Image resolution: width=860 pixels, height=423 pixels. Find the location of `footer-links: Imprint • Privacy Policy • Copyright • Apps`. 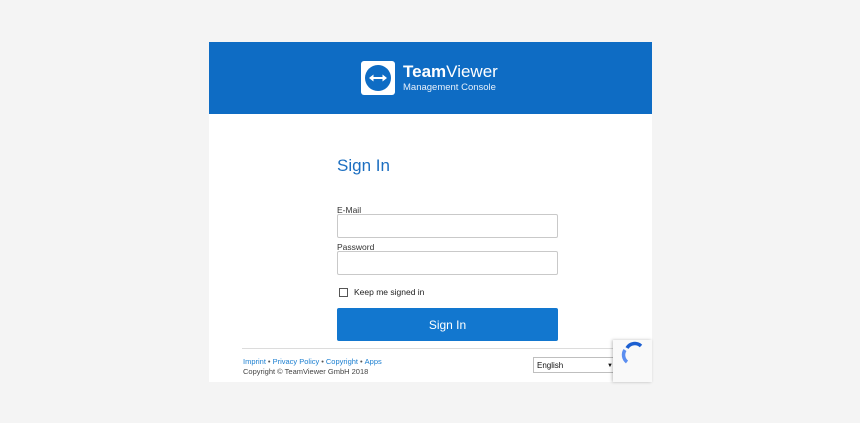

footer-links: Imprint • Privacy Policy • Copyright • Apps is located at coordinates (312, 361).